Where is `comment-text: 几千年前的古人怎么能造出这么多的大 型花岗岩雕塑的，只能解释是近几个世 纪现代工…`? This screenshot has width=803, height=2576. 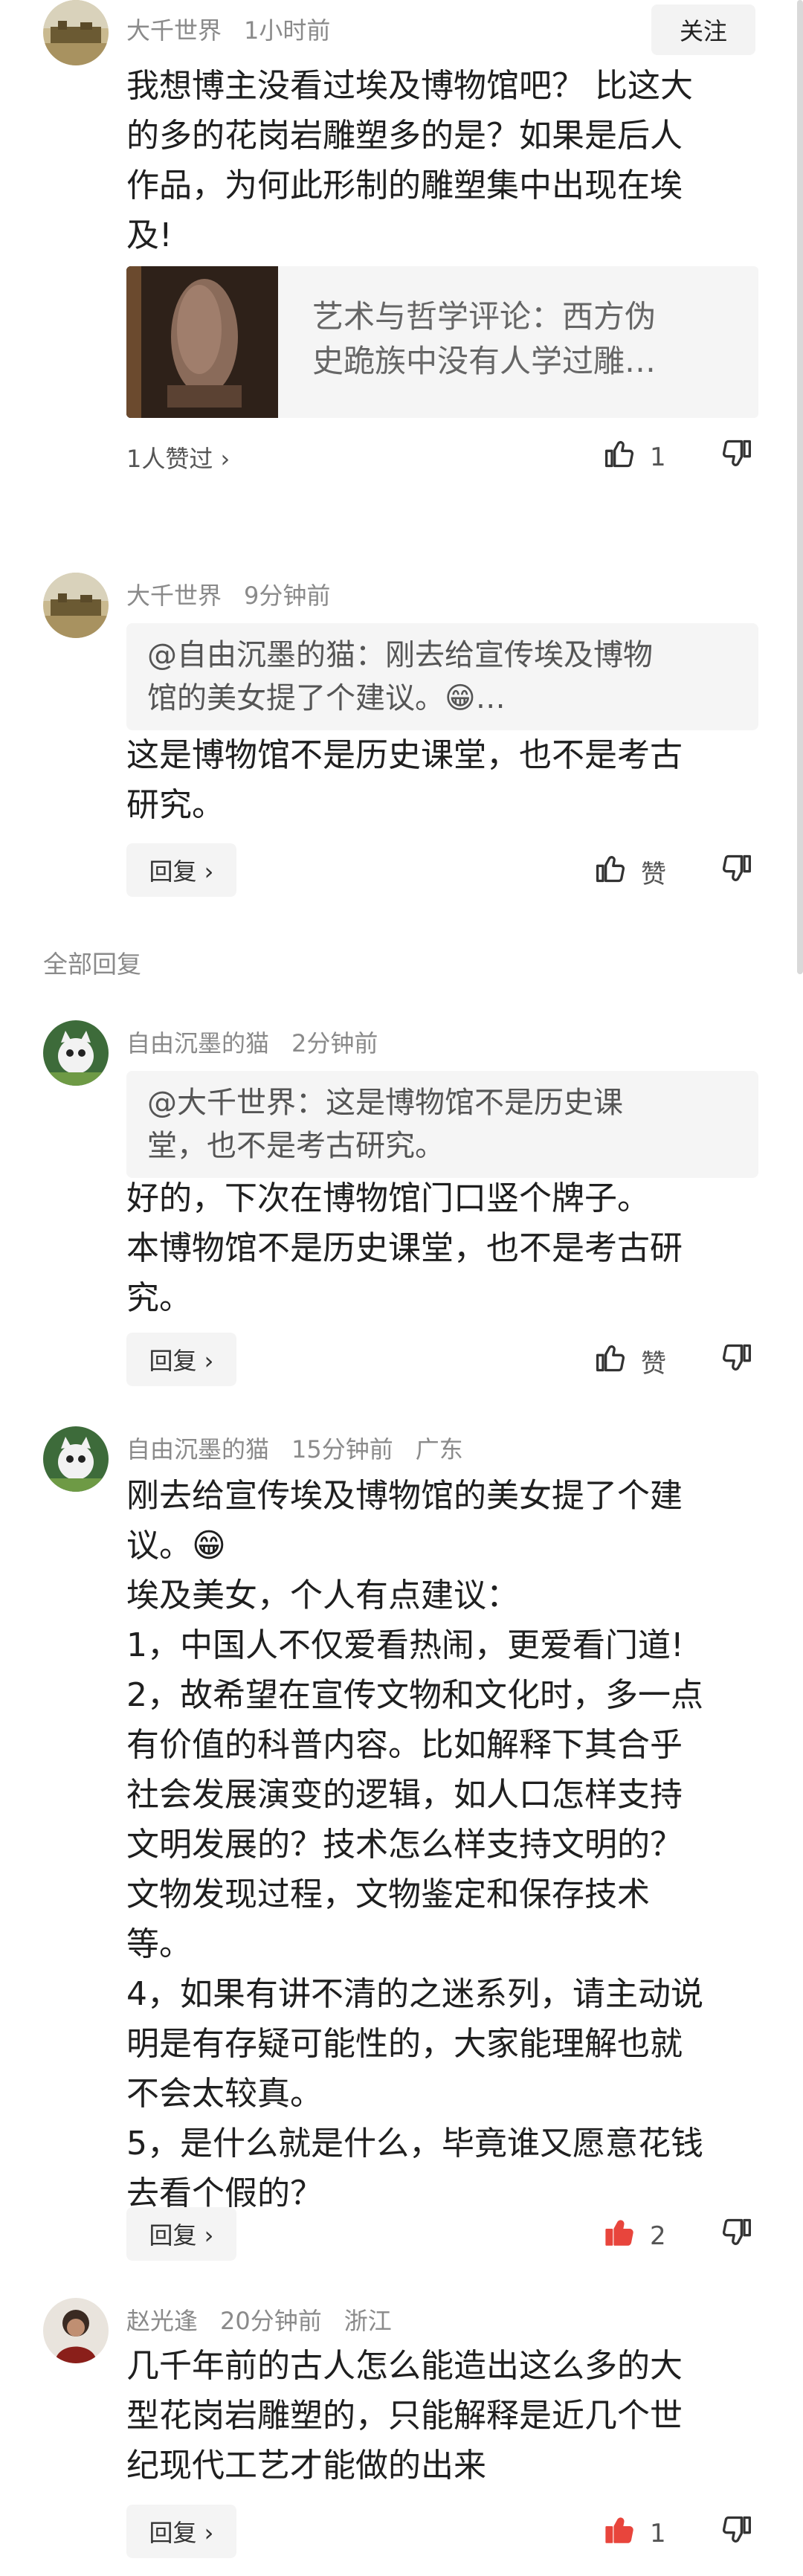
comment-text: 几千年前的古人怎么能造出这么多的大 型花岗岩雕塑的，只能解释是近几个世 纪现代工… is located at coordinates (404, 2416).